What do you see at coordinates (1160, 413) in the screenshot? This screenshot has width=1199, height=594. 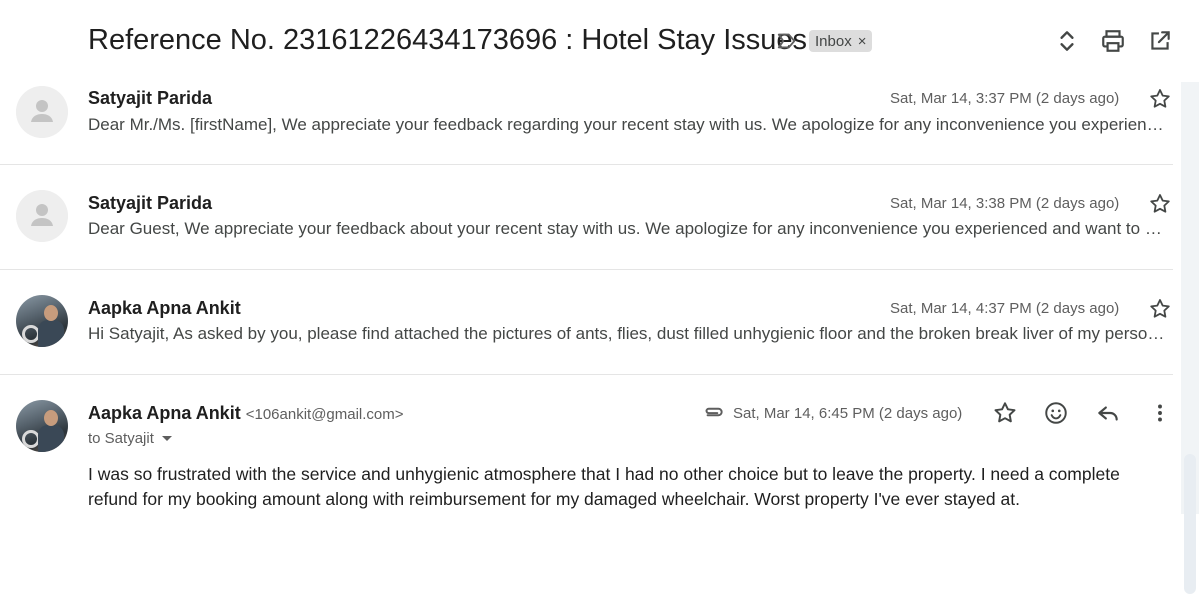 I see `more-vert-icon` at bounding box center [1160, 413].